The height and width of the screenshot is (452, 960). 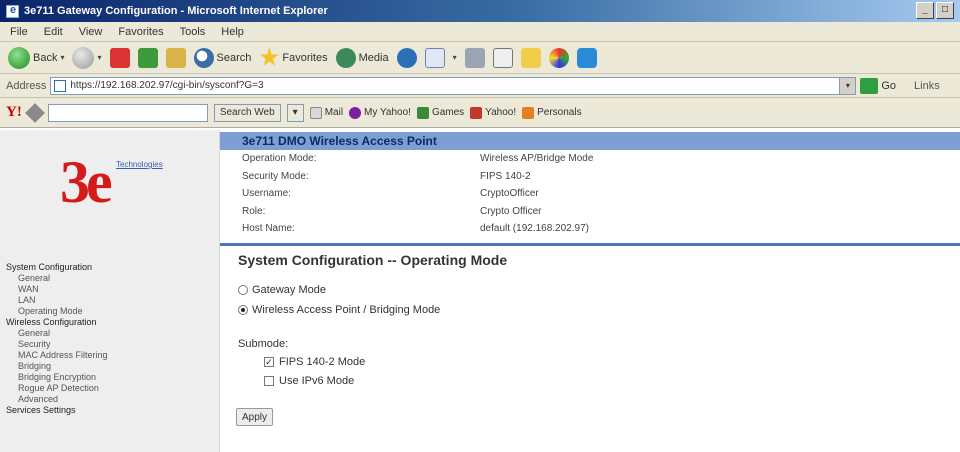 What do you see at coordinates (590, 177) in the screenshot?
I see `info-row: Security Mode: FIPS 140-2` at bounding box center [590, 177].